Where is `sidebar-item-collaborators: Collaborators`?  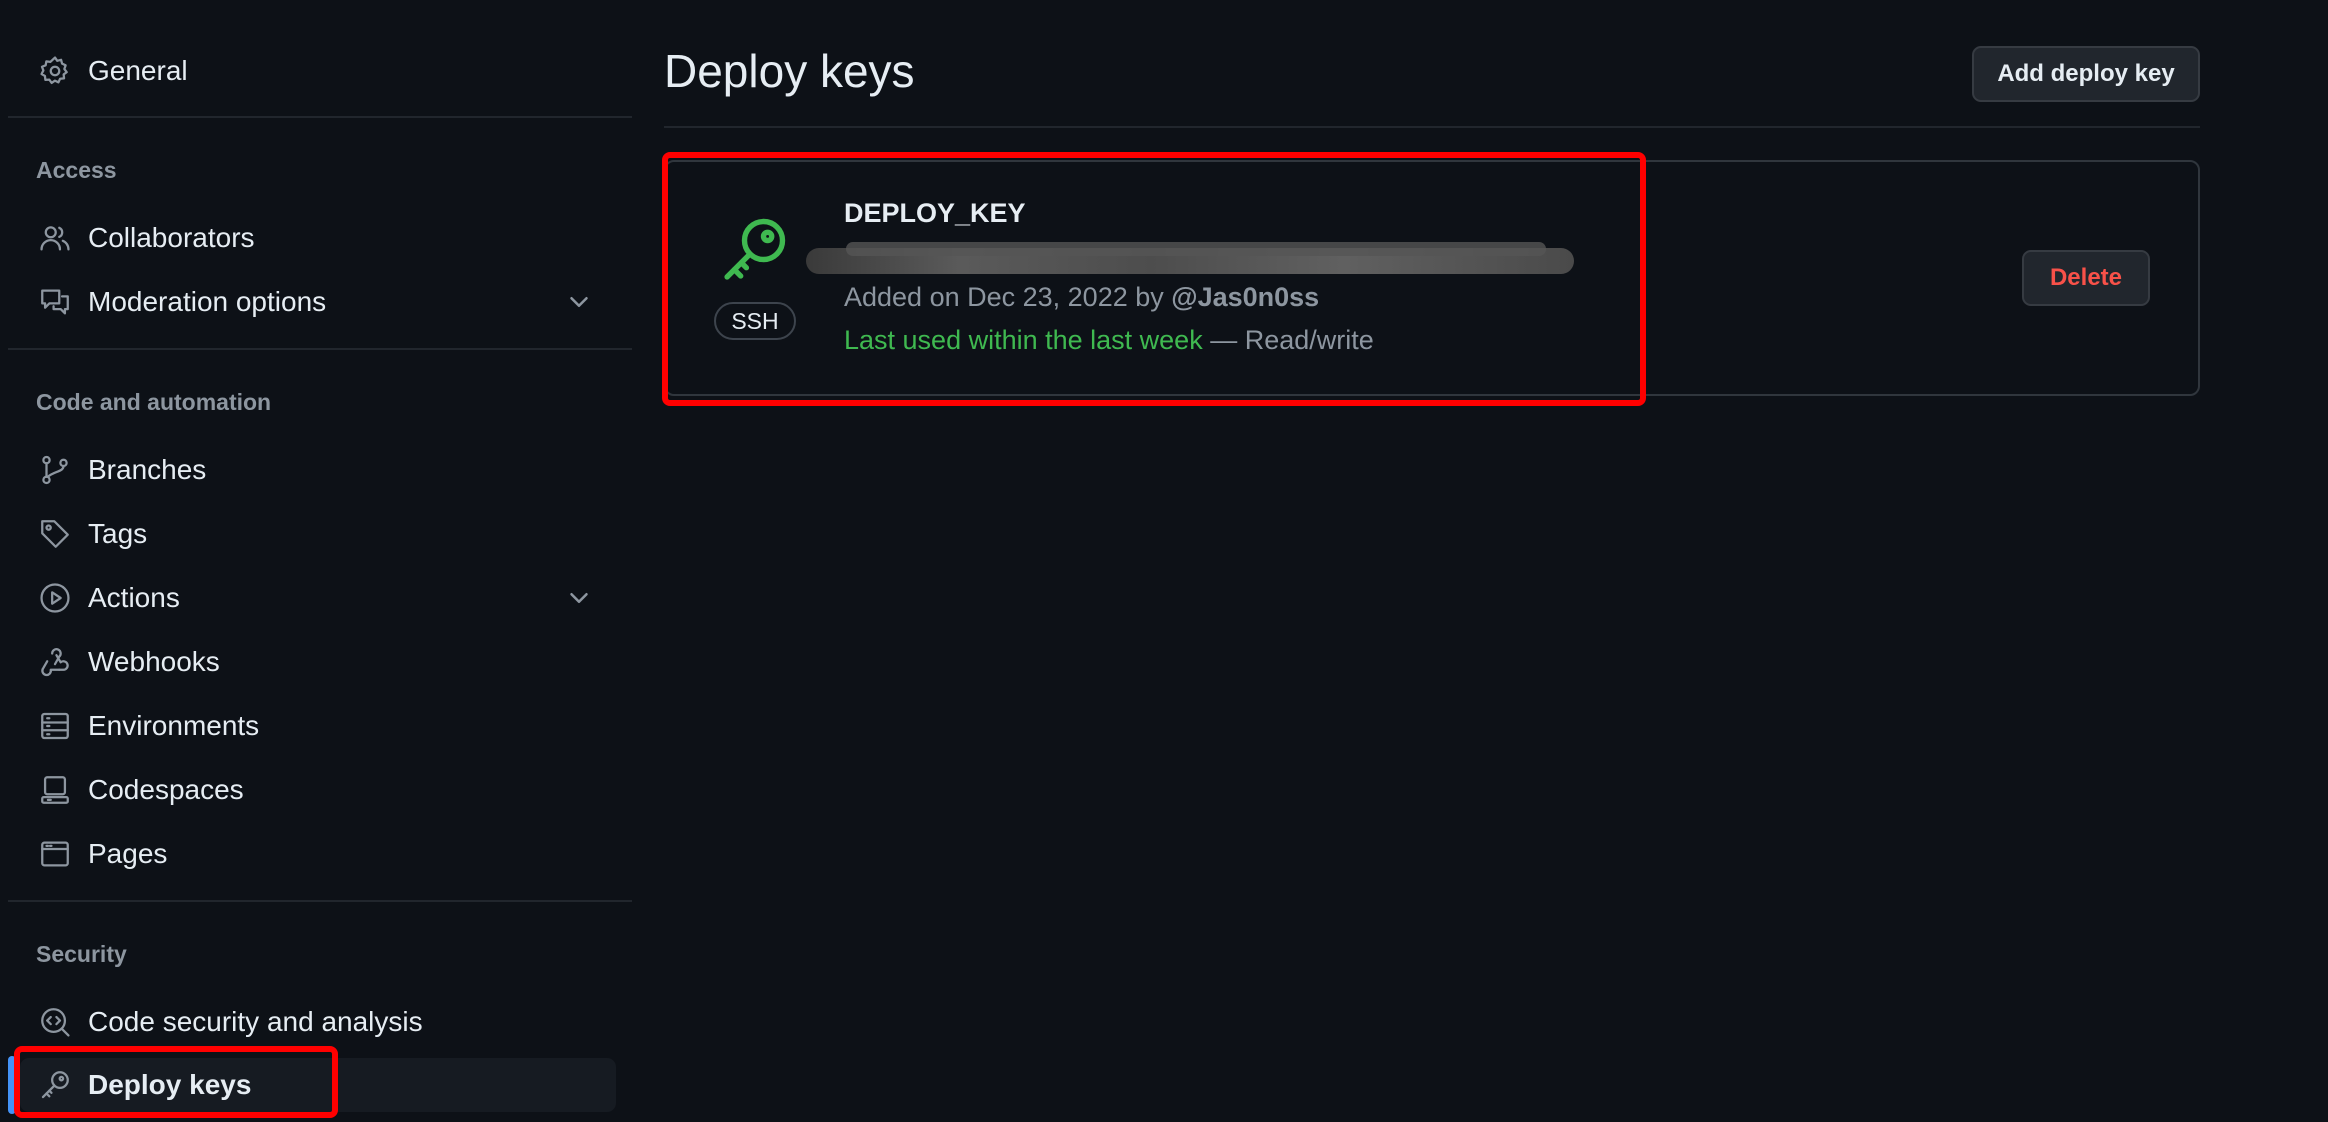
sidebar-item-collaborators: Collaborators is located at coordinates (318, 238).